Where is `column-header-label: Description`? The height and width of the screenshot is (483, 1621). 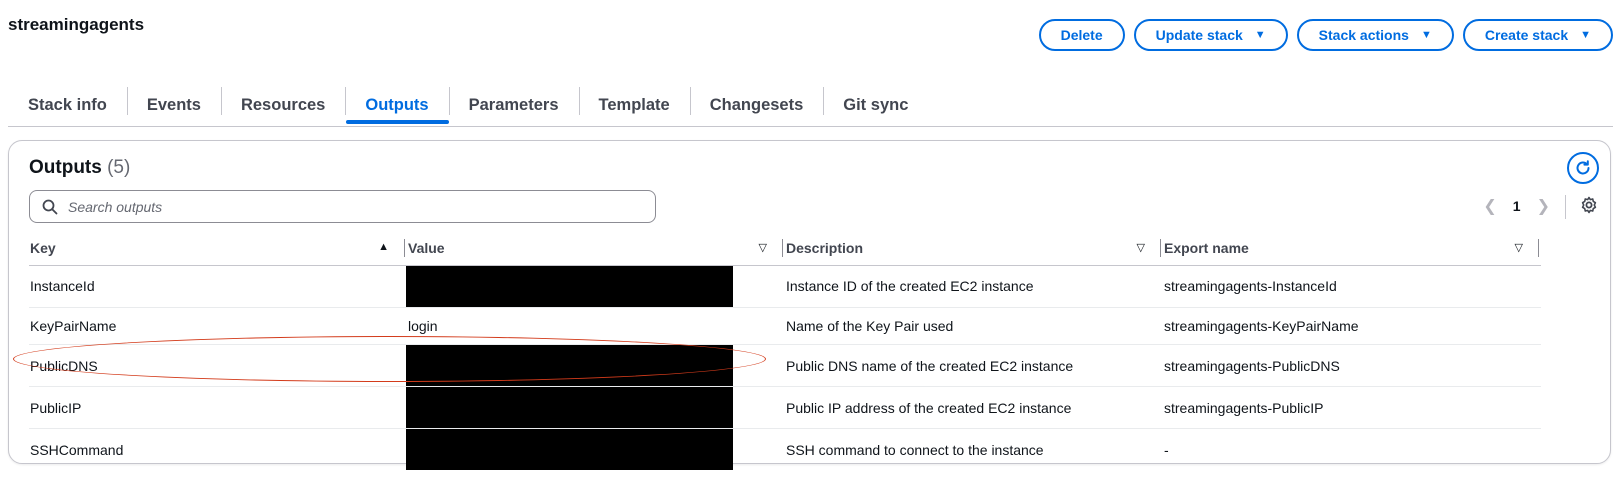
column-header-label: Description is located at coordinates (825, 247).